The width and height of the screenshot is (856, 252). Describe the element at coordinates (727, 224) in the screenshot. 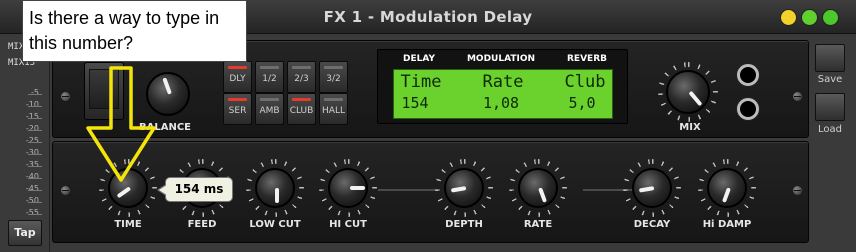

I see `knob-label: Hi DAMP` at that location.